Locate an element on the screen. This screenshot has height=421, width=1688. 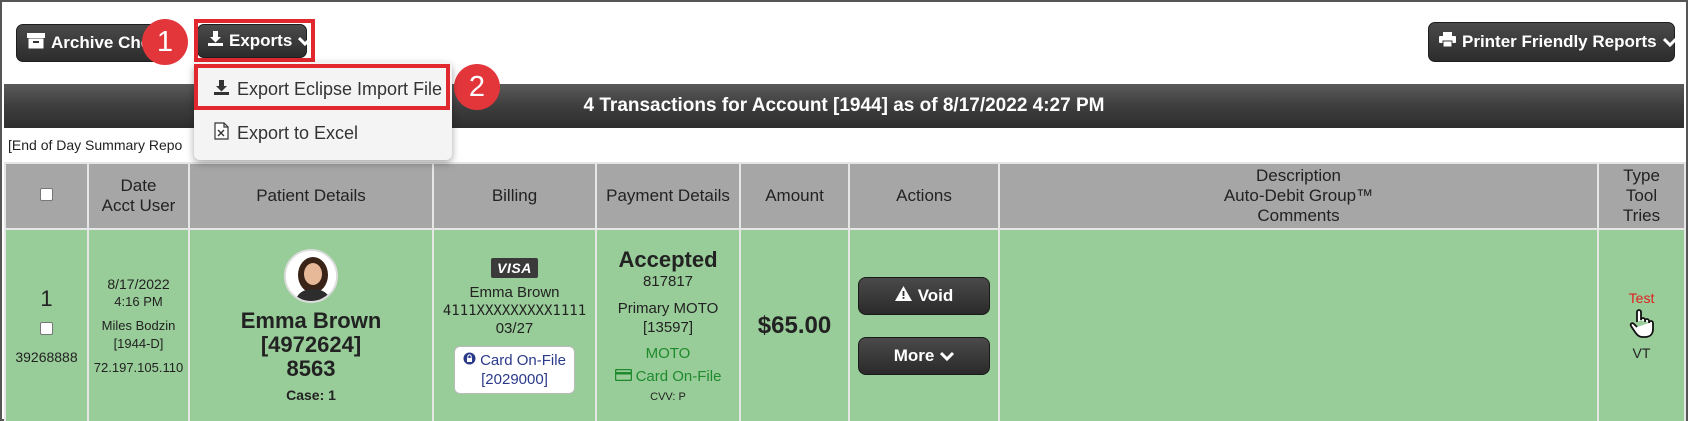
entry-mode: MOTO is located at coordinates (668, 353).